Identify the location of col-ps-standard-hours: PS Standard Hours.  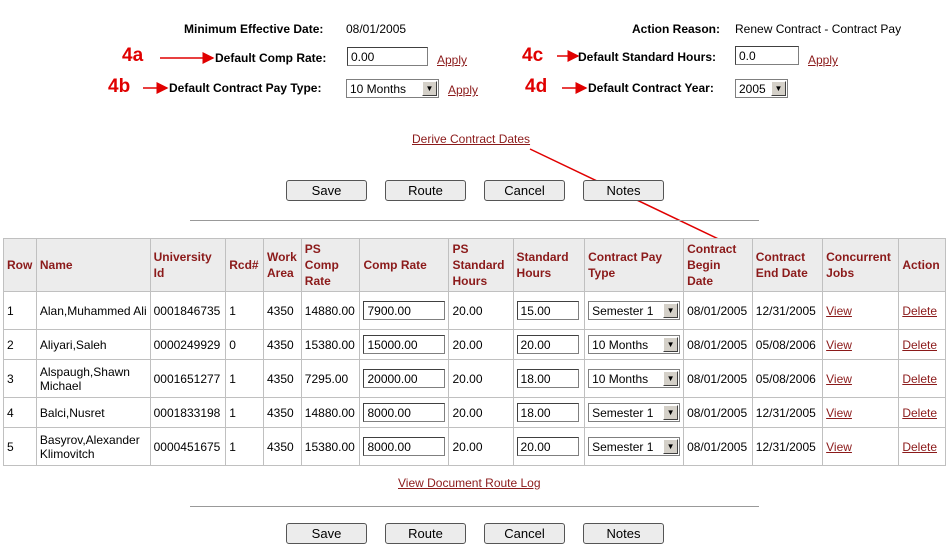
(481, 265).